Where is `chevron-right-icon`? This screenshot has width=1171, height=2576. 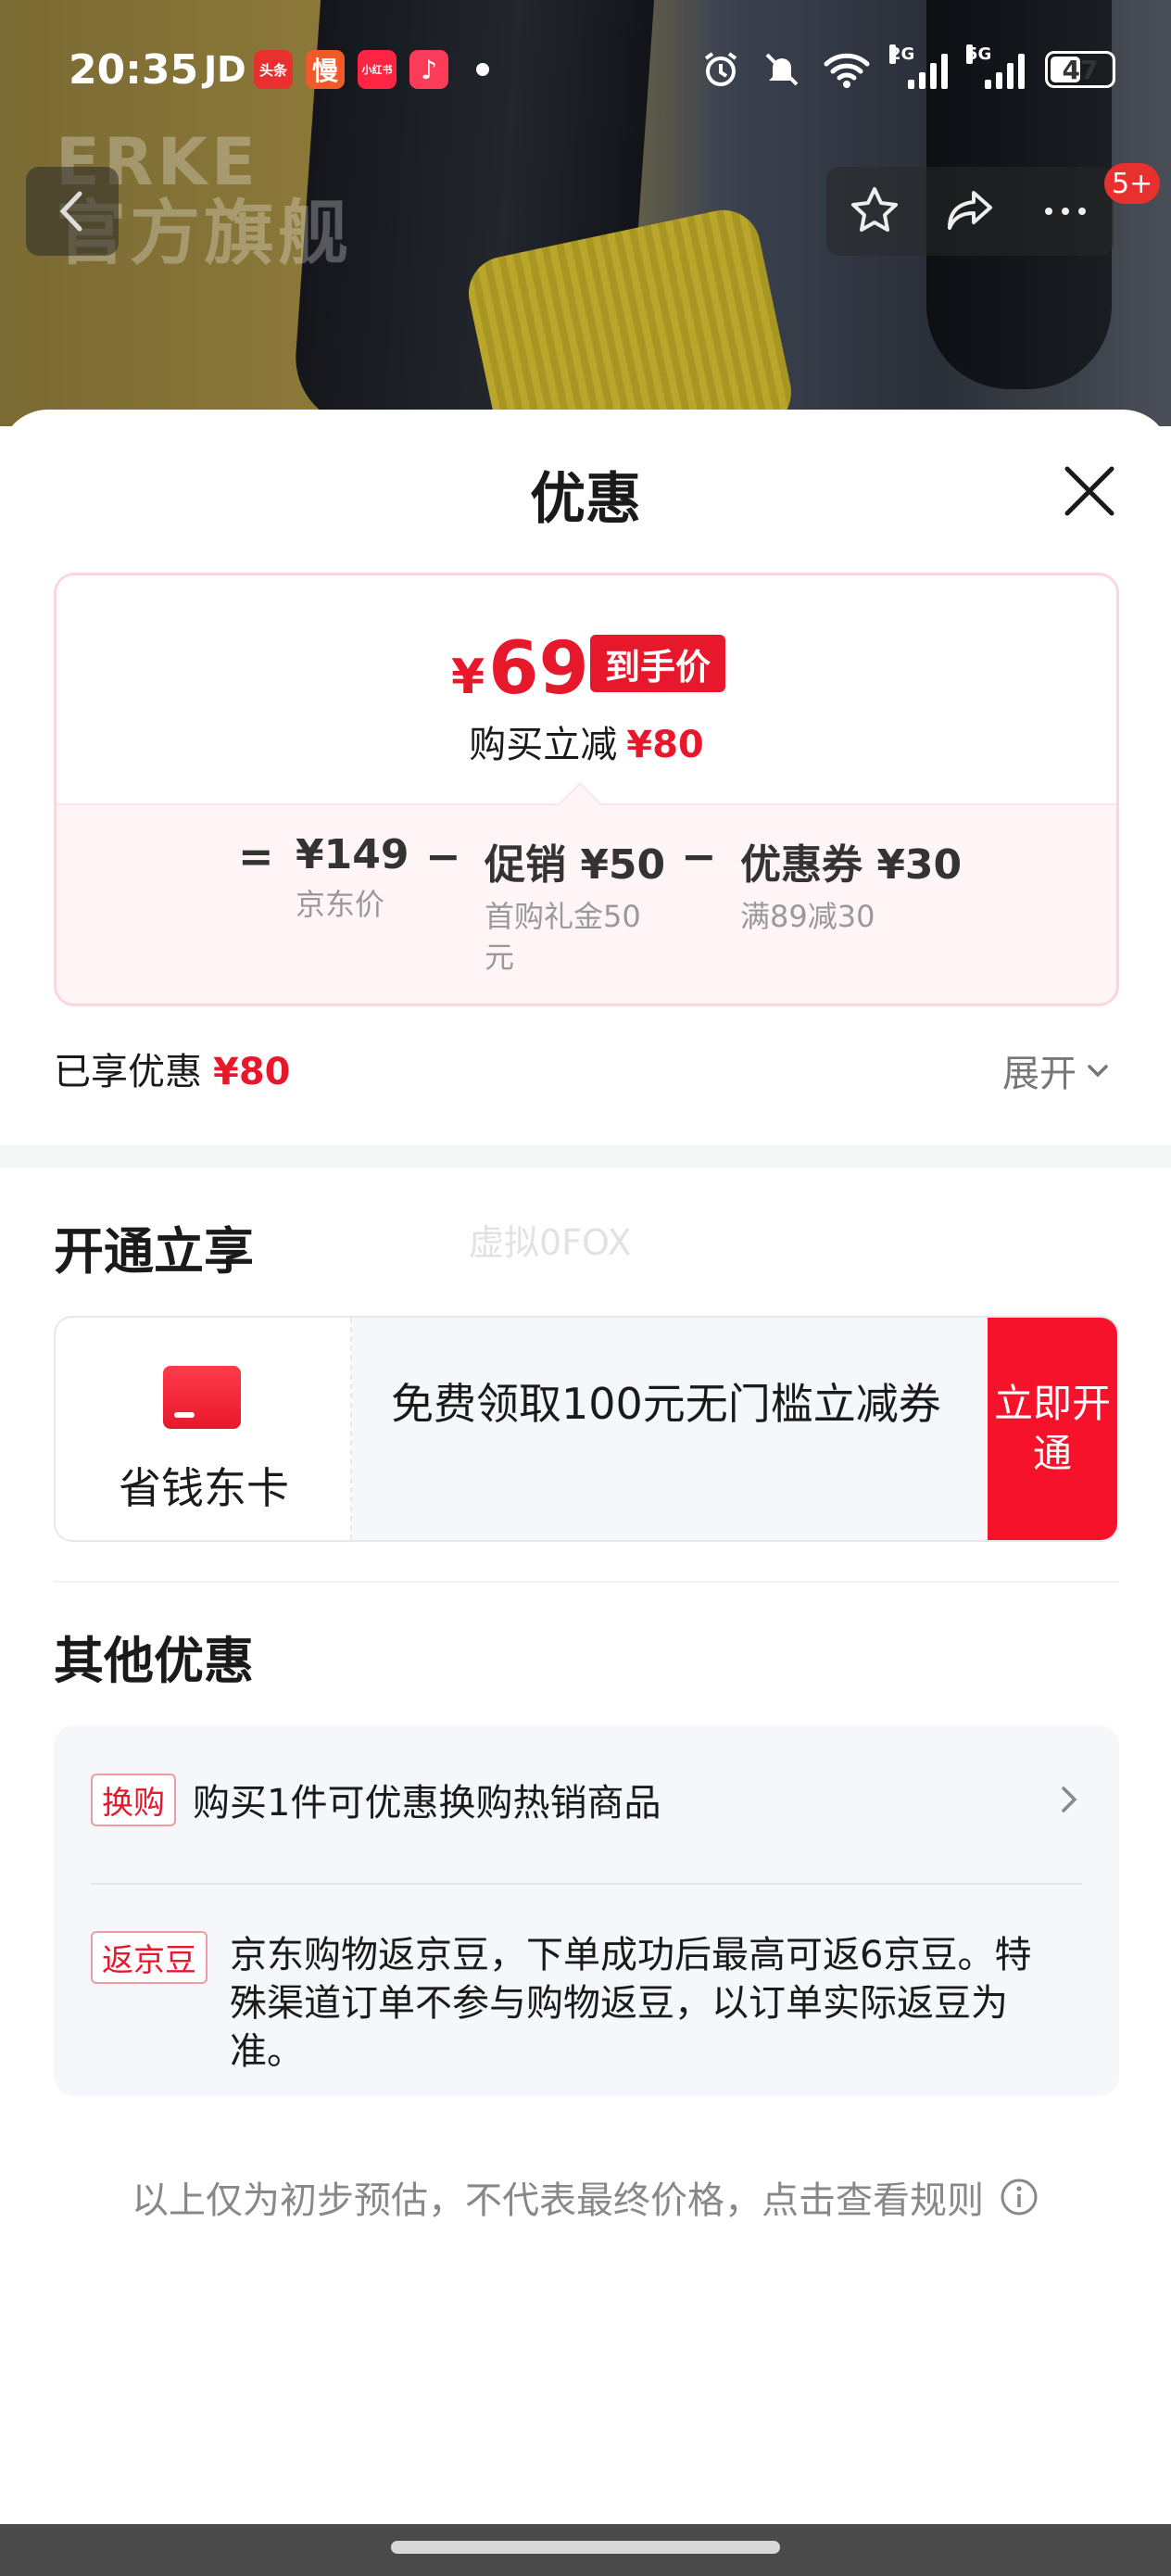
chevron-right-icon is located at coordinates (1069, 1799).